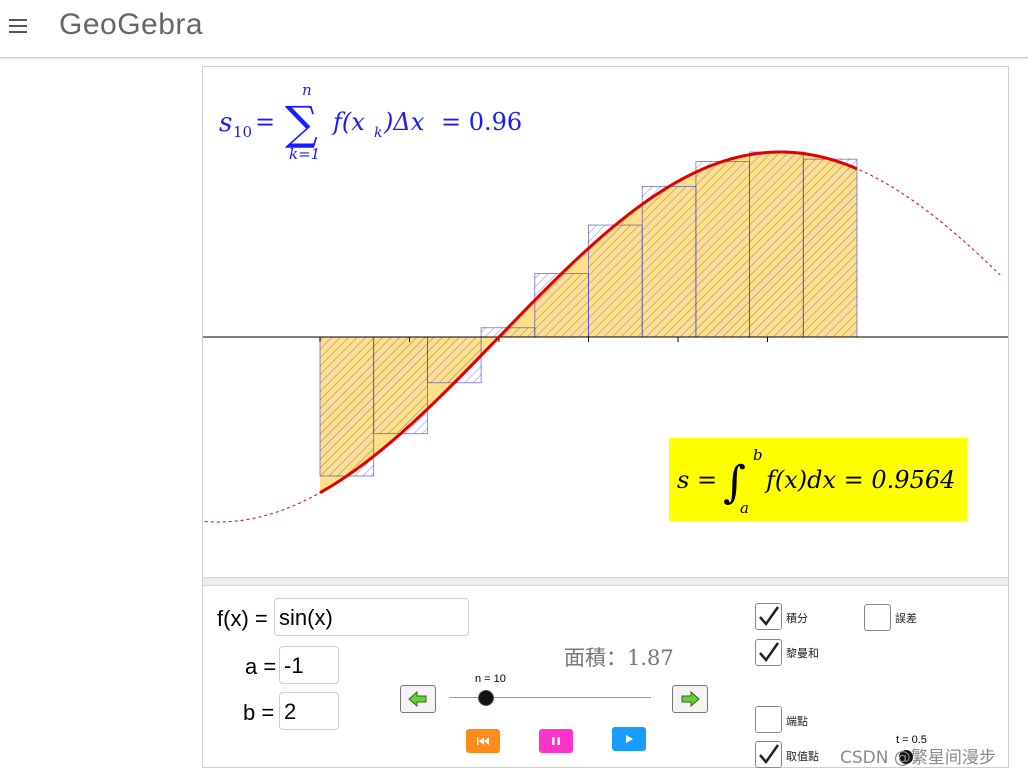  What do you see at coordinates (378, 133) in the screenshot?
I see `sum-body-subscript: k` at bounding box center [378, 133].